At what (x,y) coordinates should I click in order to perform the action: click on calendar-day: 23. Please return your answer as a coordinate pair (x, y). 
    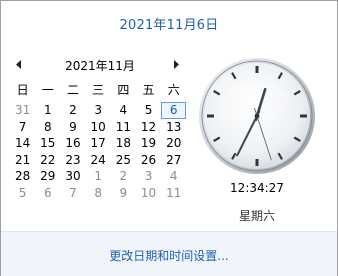
    Looking at the image, I should click on (72, 160).